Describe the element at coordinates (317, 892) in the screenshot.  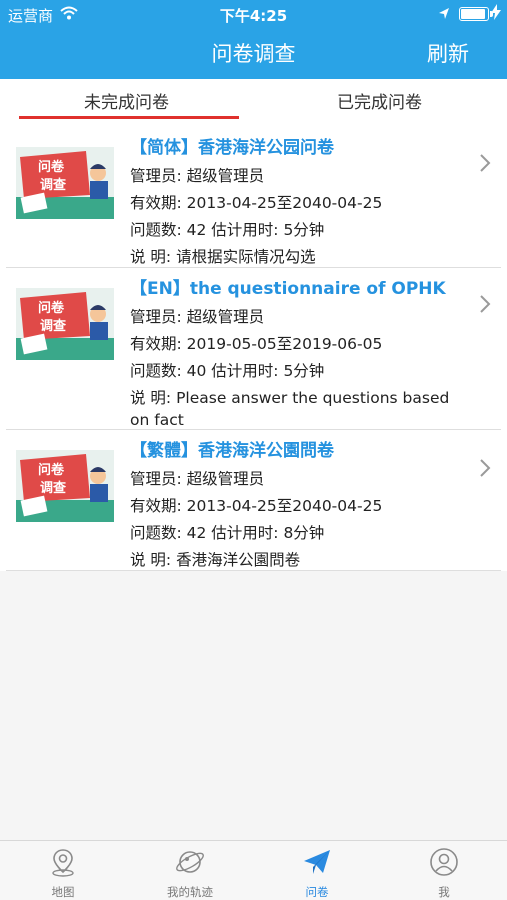
I see `tab-survey-label: 问卷` at that location.